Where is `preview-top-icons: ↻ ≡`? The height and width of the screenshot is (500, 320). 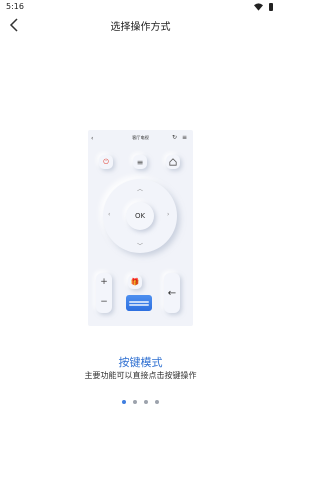
preview-top-icons: ↻ ≡ is located at coordinates (179, 137).